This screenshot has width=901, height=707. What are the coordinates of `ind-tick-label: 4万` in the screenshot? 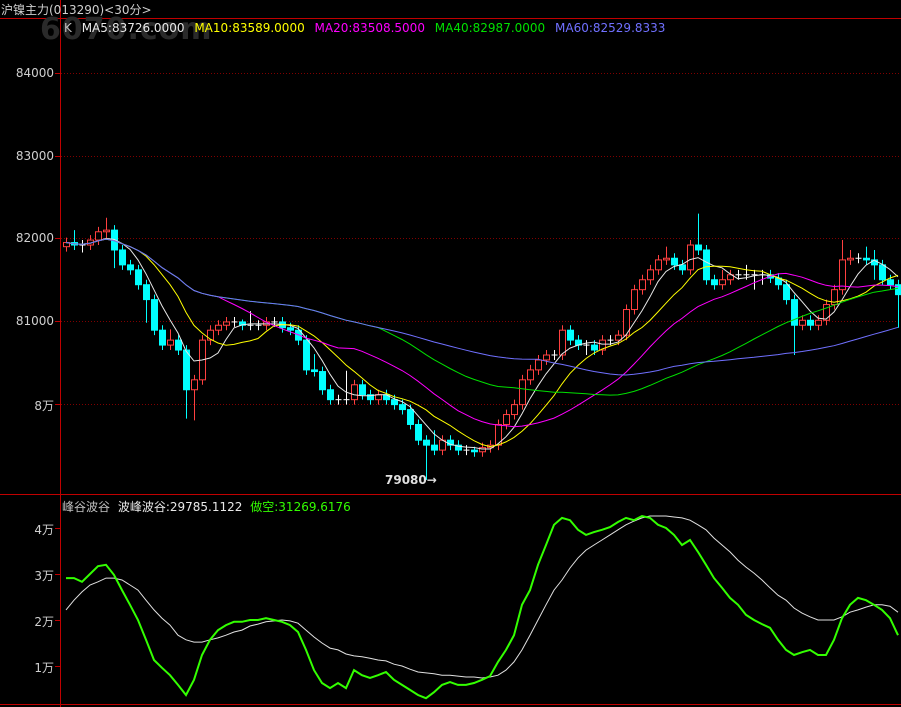 It's located at (44, 530).